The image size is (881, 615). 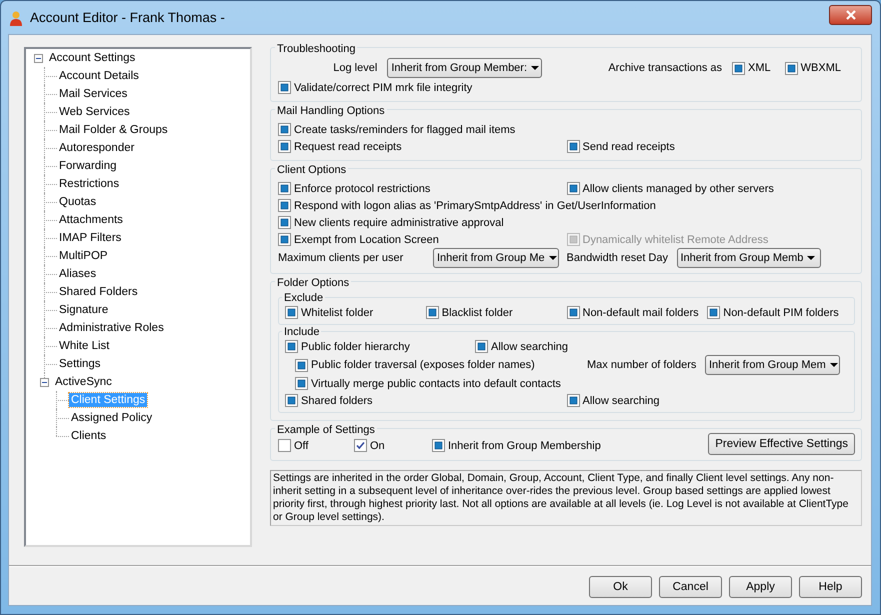 What do you see at coordinates (464, 68) in the screenshot?
I see `dropdown: Inherit from Group Member:` at bounding box center [464, 68].